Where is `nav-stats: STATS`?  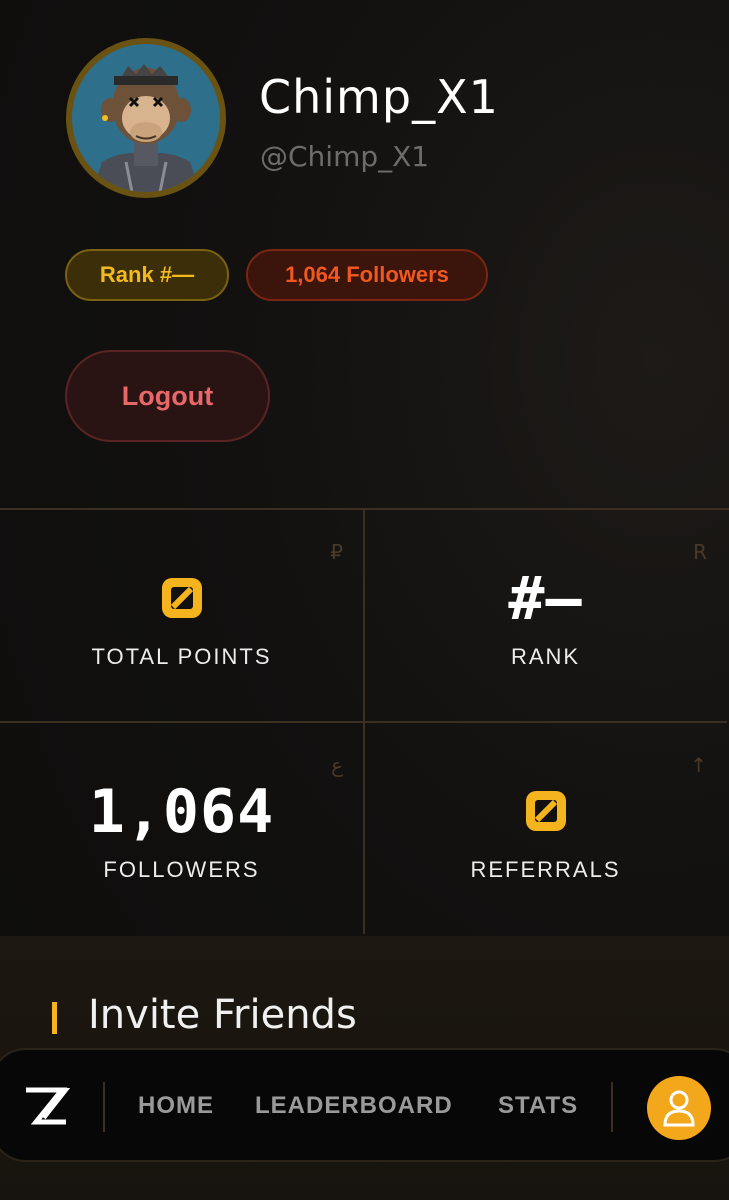 nav-stats: STATS is located at coordinates (538, 1106).